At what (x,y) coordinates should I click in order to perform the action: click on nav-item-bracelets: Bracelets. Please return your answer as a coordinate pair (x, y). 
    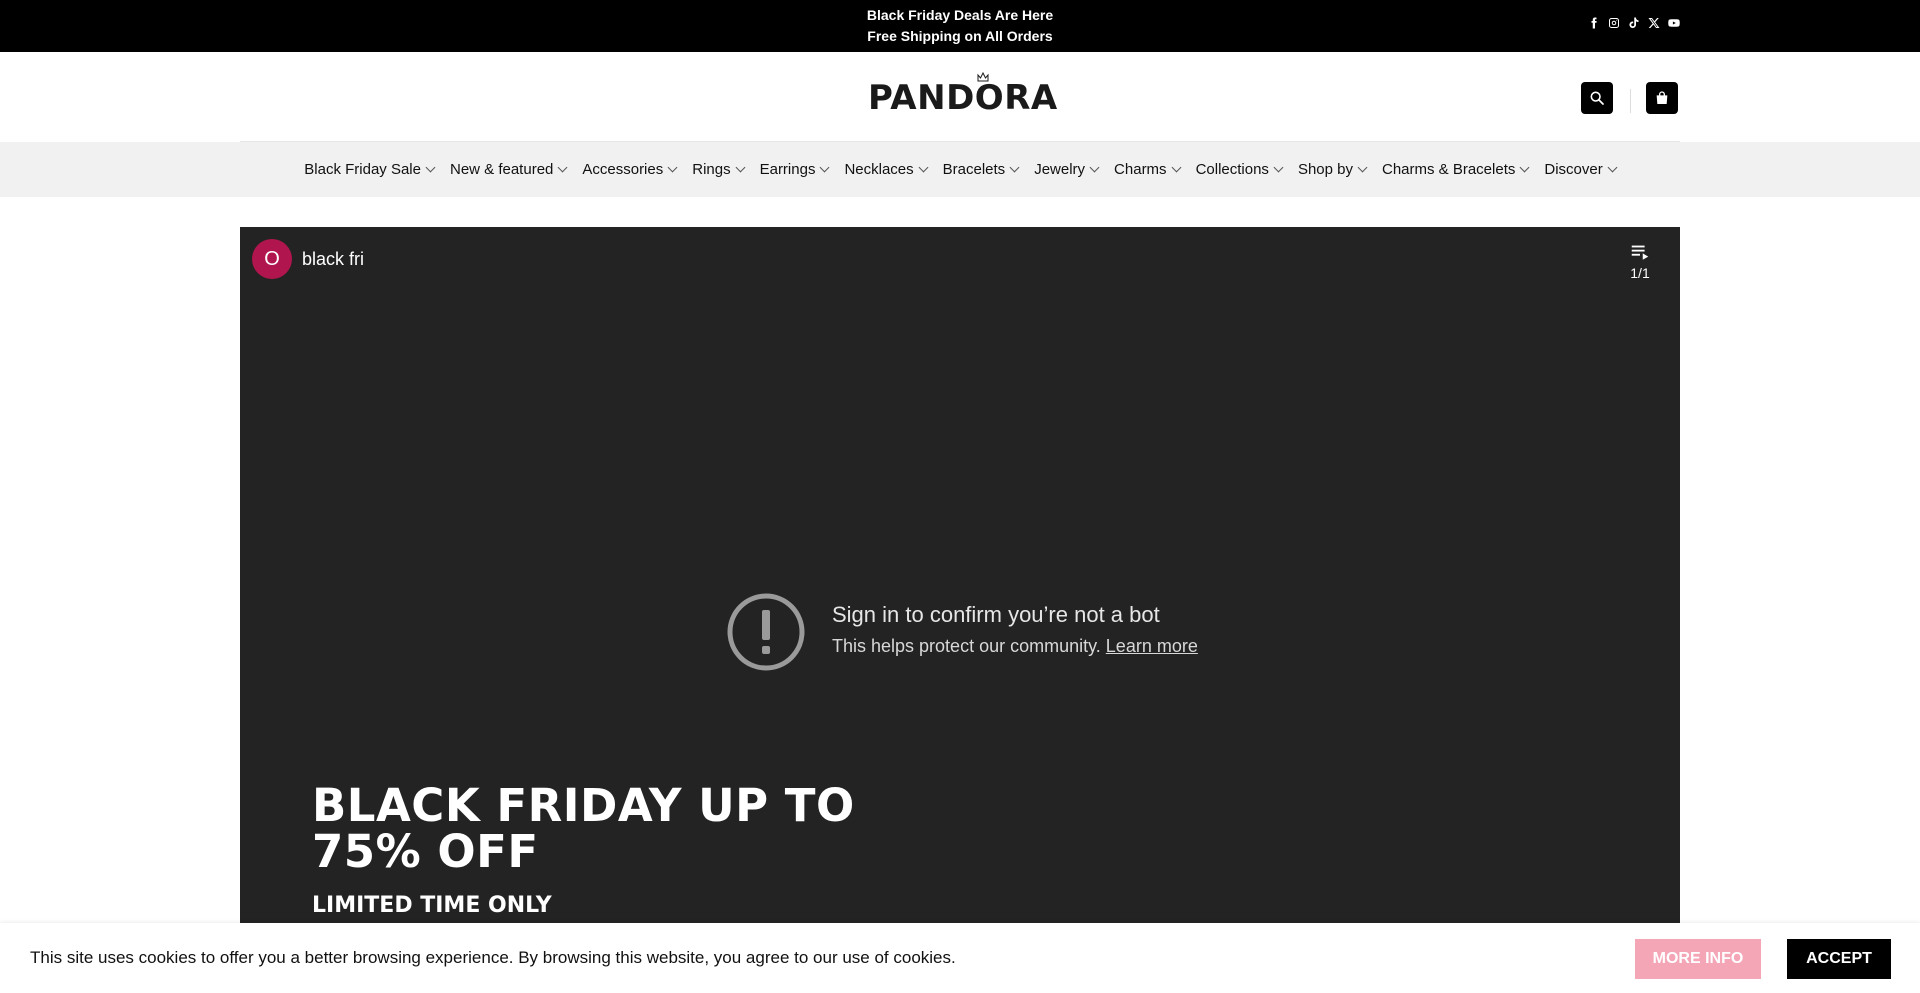
    Looking at the image, I should click on (981, 169).